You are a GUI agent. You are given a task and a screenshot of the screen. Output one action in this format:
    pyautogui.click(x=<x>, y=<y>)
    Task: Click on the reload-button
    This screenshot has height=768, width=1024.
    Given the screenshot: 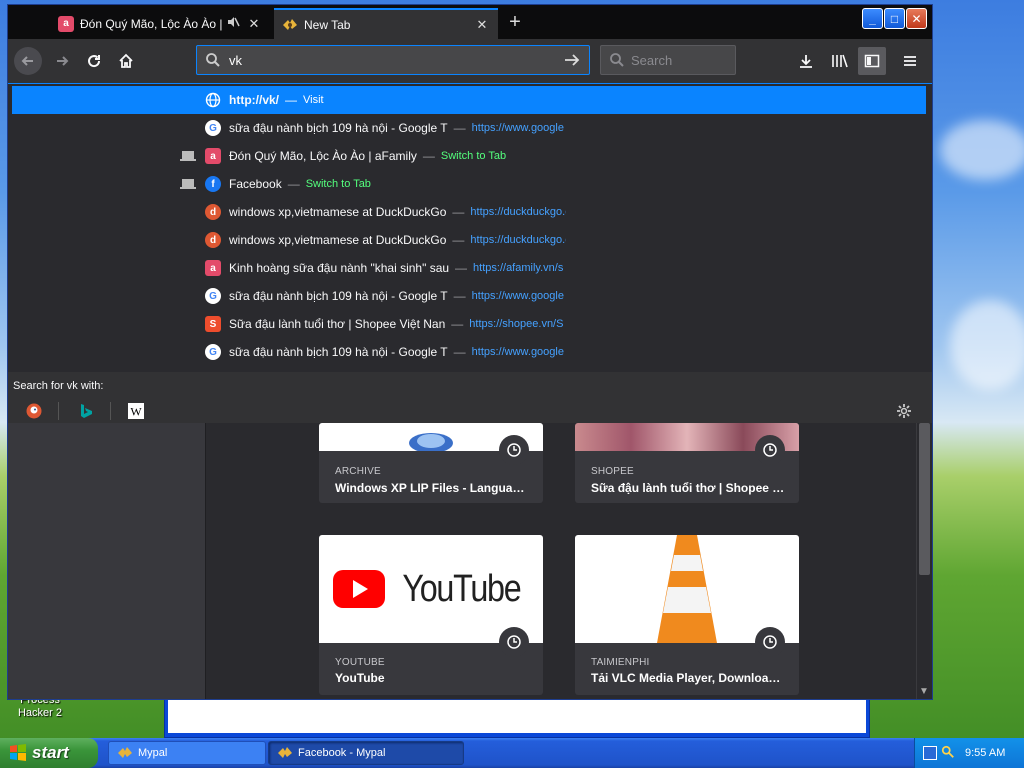 What is the action you would take?
    pyautogui.click(x=94, y=61)
    